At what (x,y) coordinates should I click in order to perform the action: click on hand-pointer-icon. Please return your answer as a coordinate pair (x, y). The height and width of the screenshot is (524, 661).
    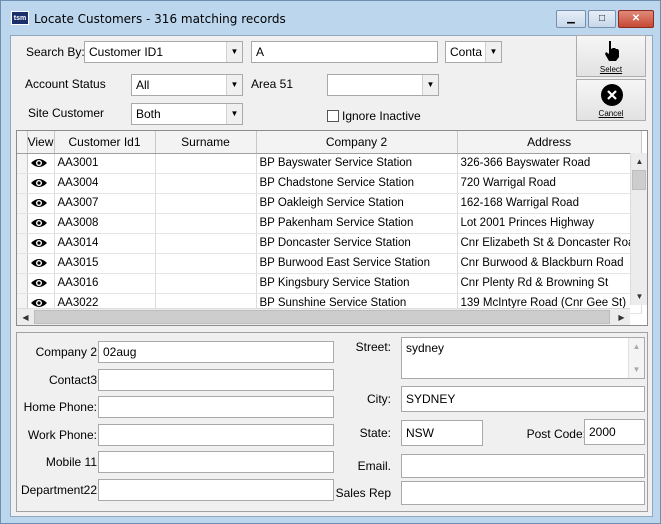
    Looking at the image, I should click on (612, 51).